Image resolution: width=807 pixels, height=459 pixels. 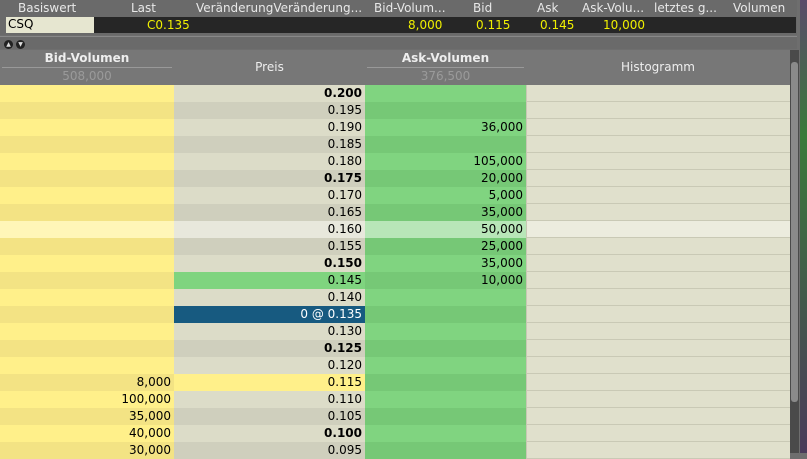 I want to click on col-bid: Bid, so click(x=482, y=8).